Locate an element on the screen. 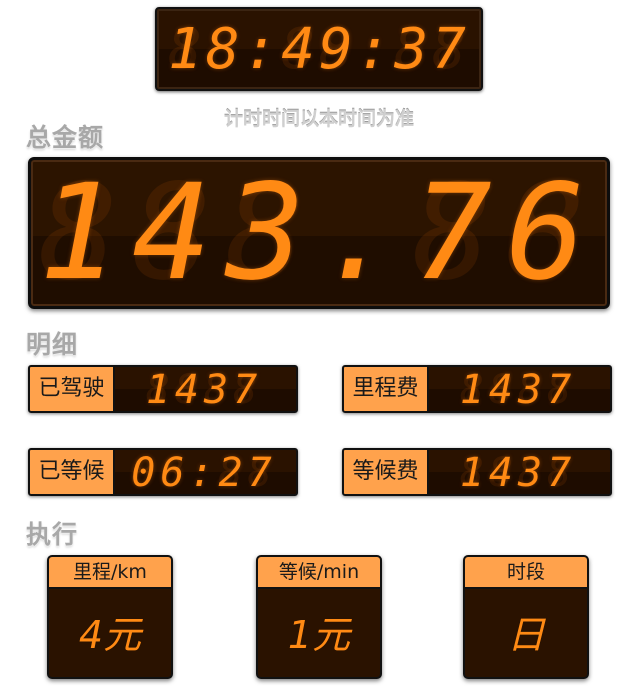 The width and height of the screenshot is (640, 695). detail-waiting-fee-label: 等候费 is located at coordinates (386, 472).